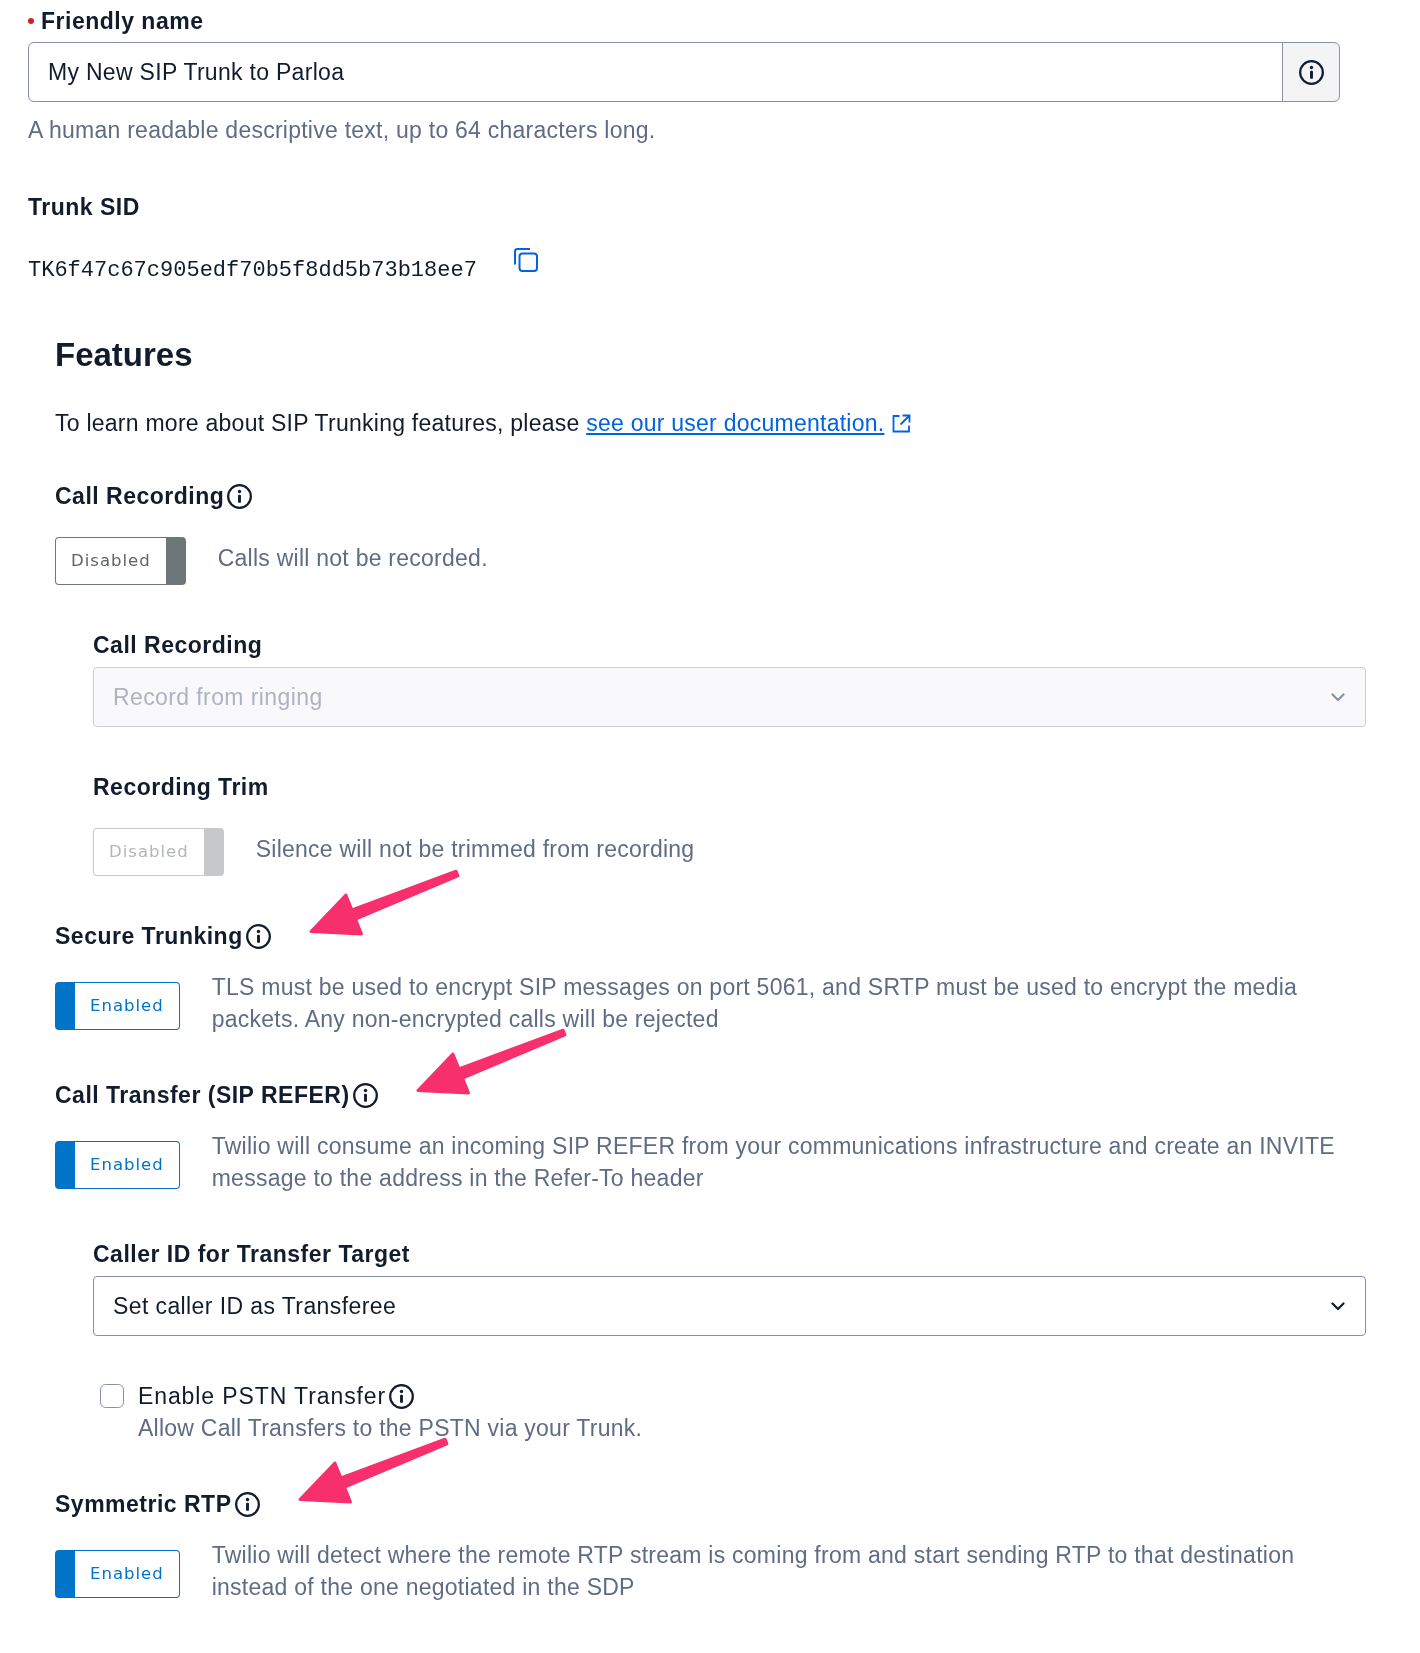 The width and height of the screenshot is (1420, 1653). I want to click on setting-description: Calls will not be recorded., so click(352, 558).